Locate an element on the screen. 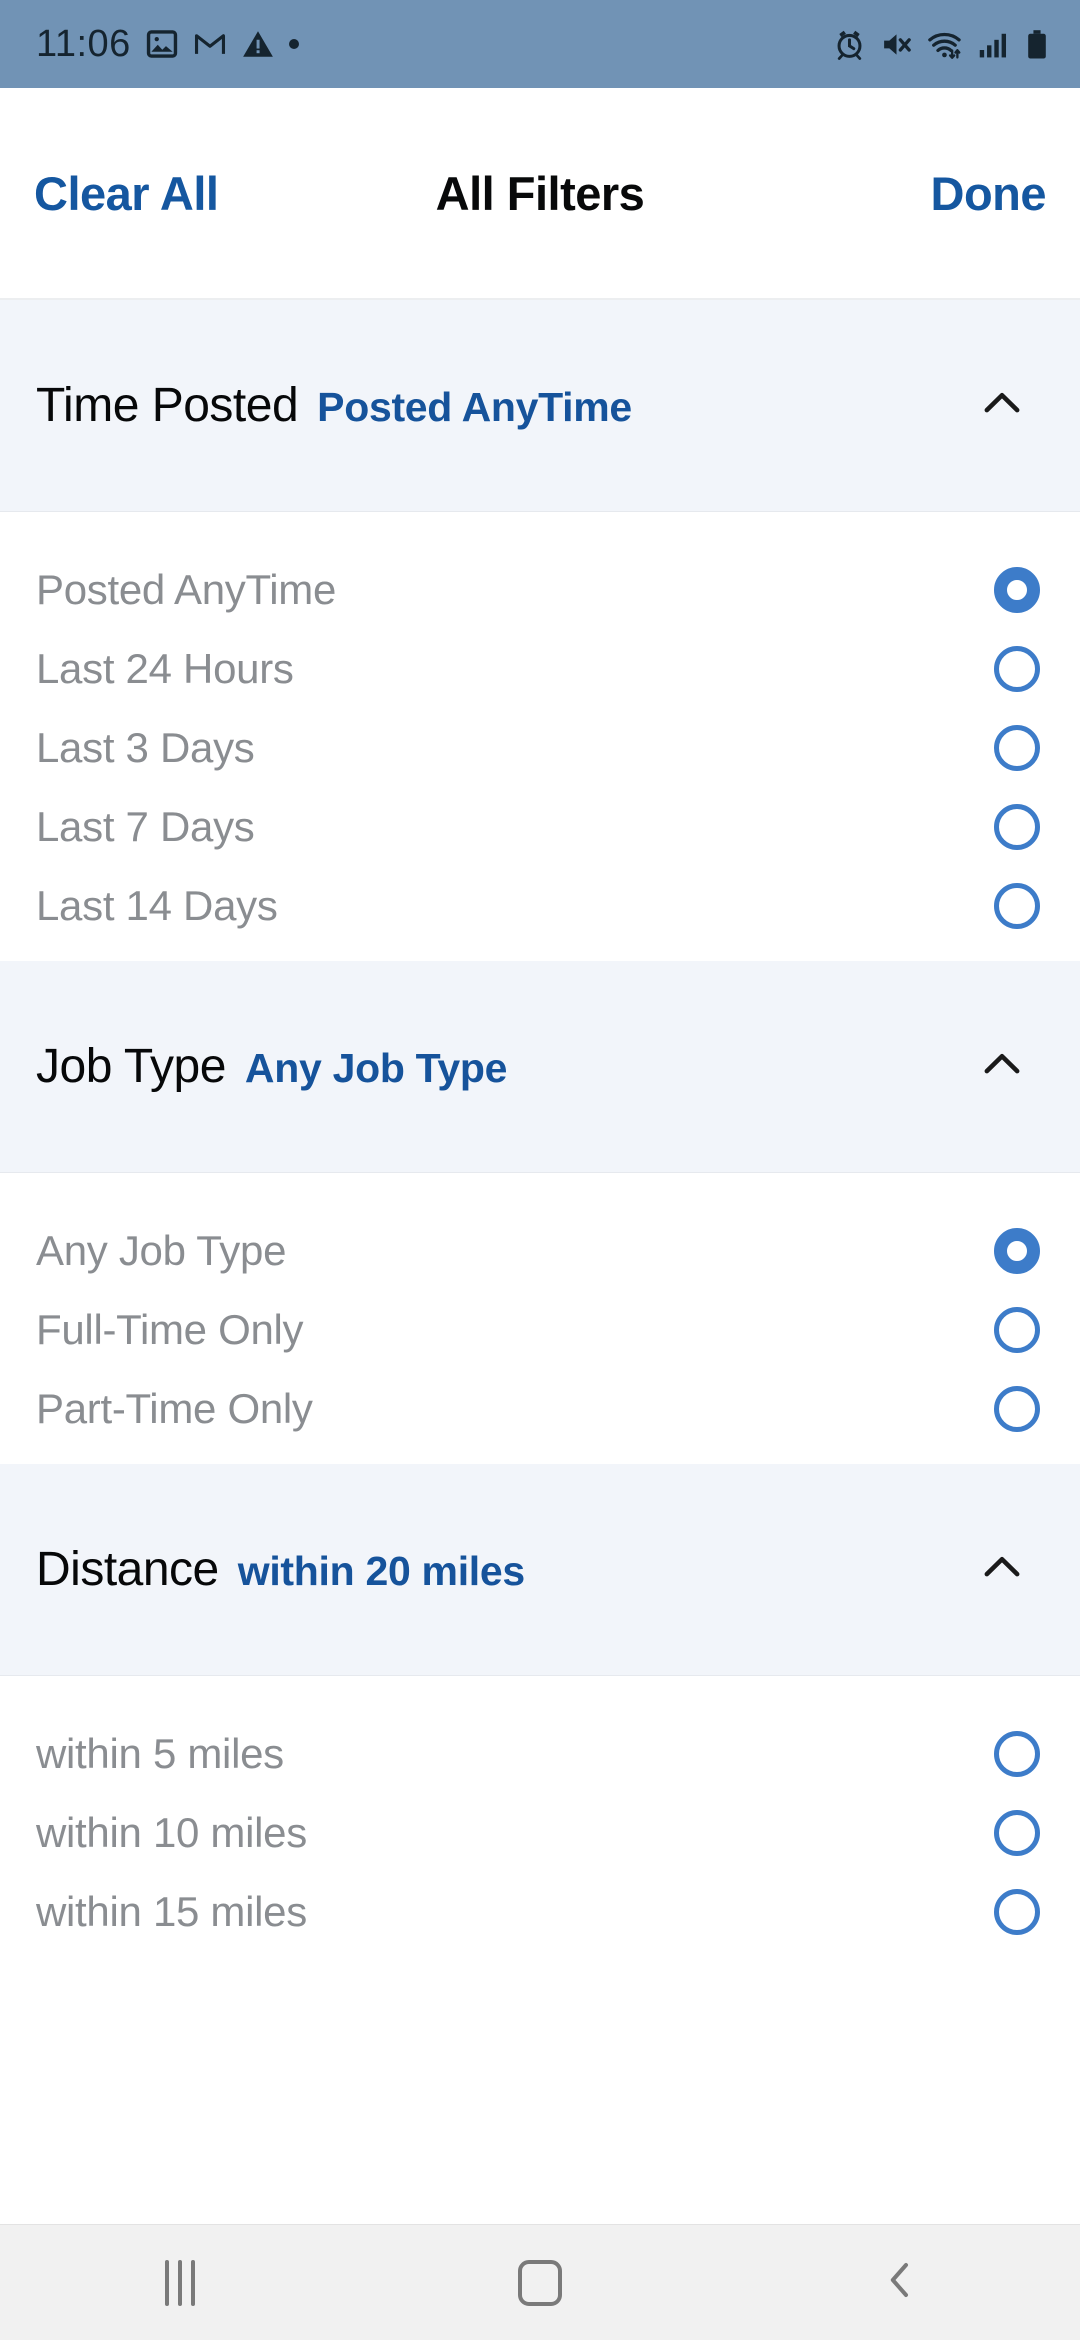 The image size is (1080, 2340). filter-section-value: Any Job Type is located at coordinates (376, 1068).